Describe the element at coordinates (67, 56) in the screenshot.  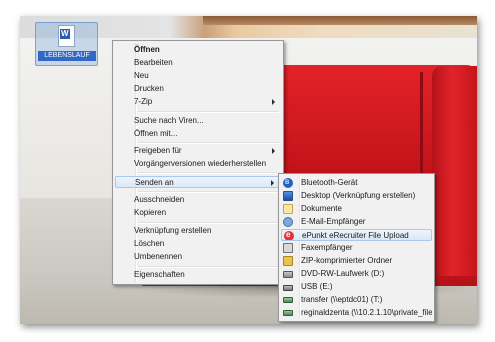
I see `file-name-label: LEBENSLAUF` at that location.